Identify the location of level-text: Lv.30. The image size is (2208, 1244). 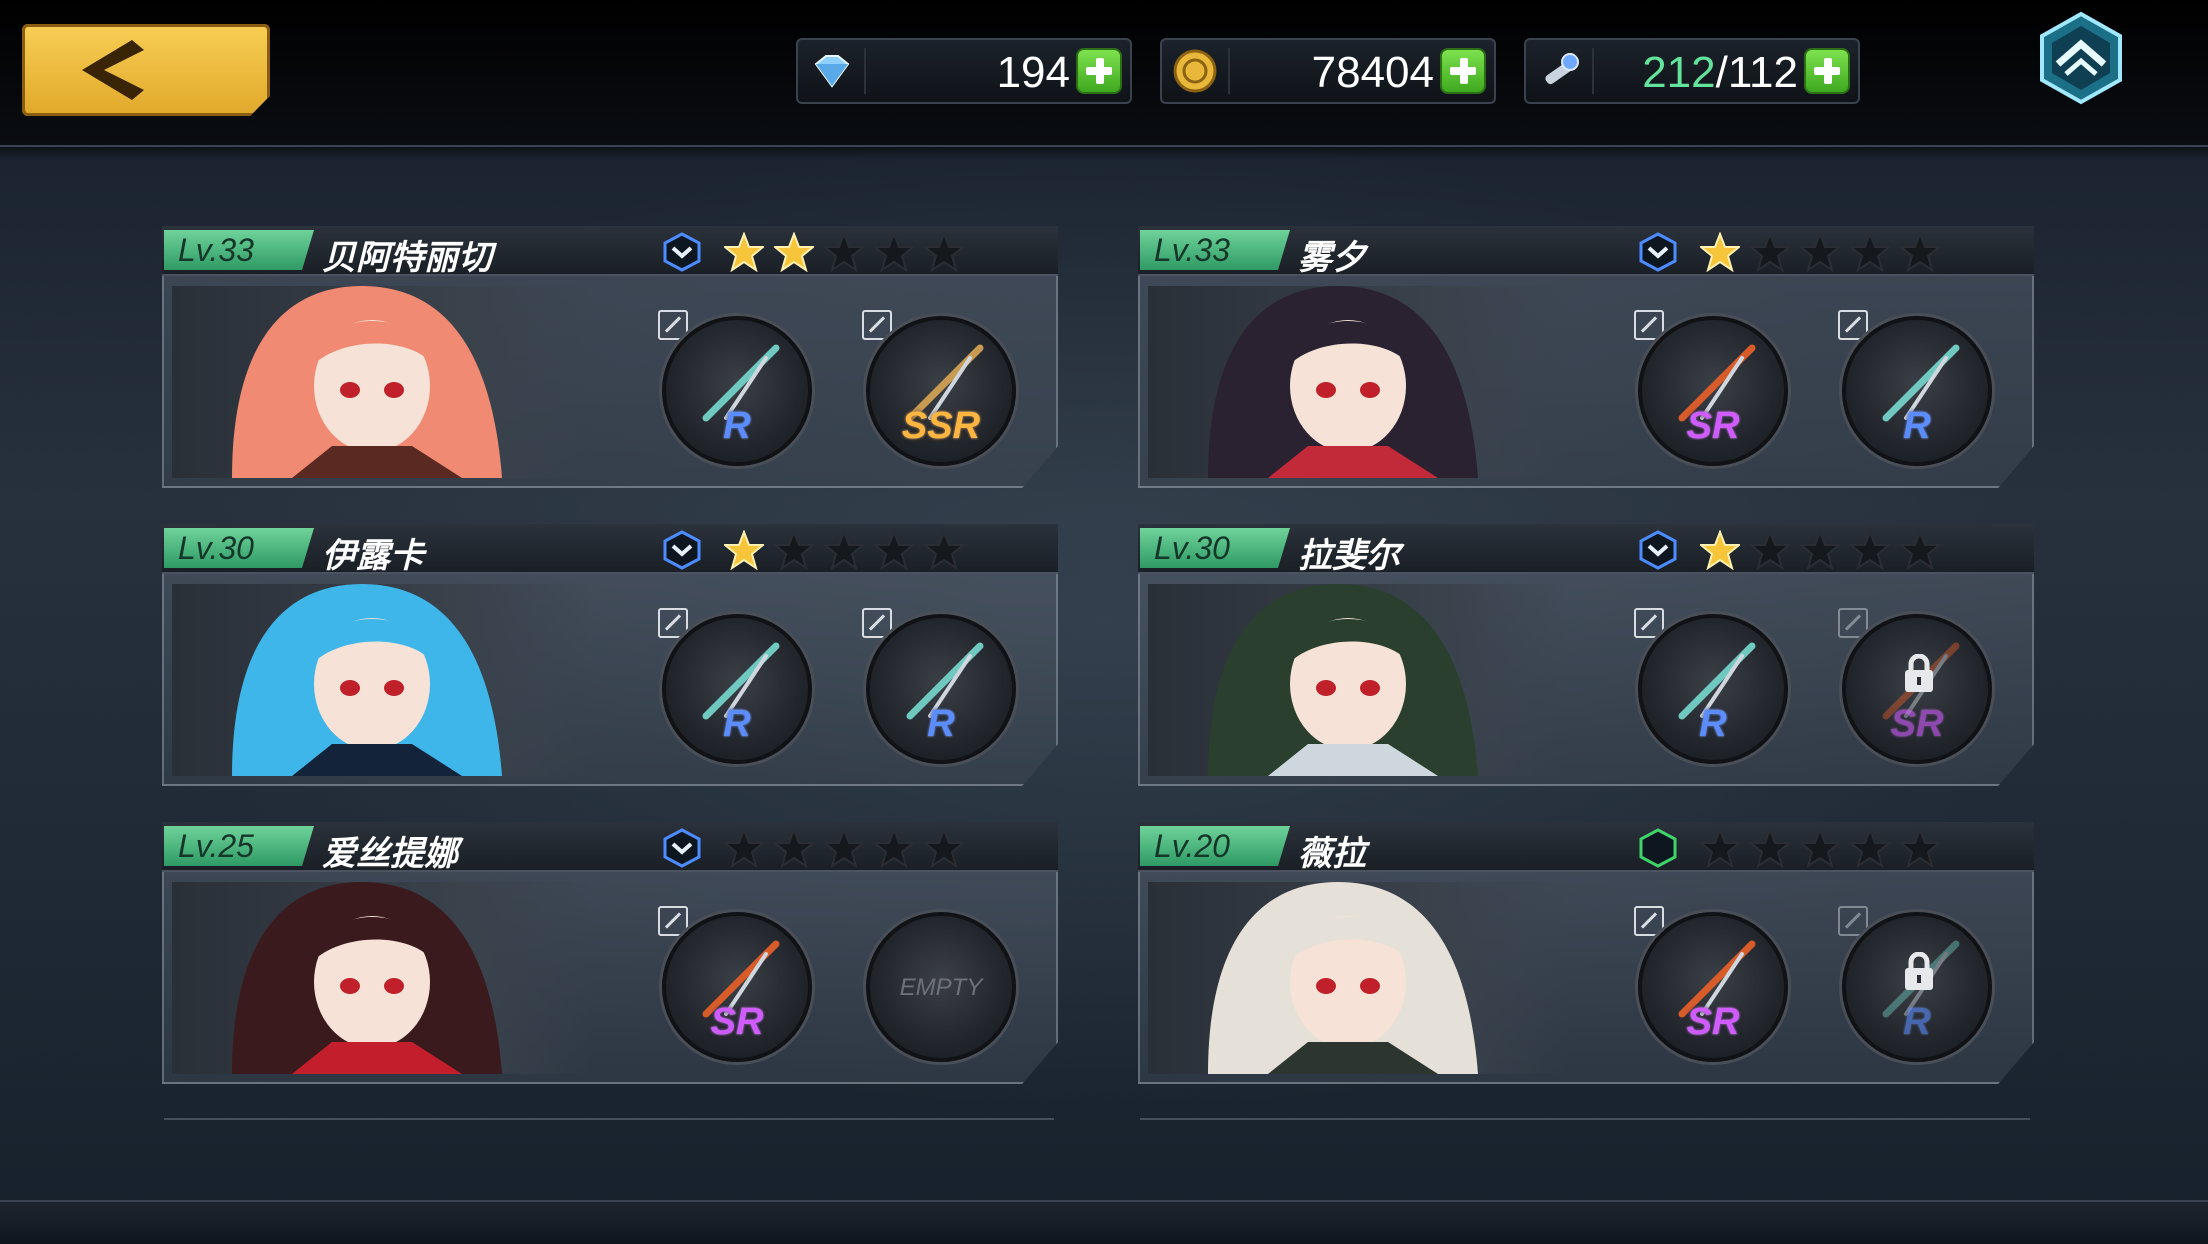
(1192, 548).